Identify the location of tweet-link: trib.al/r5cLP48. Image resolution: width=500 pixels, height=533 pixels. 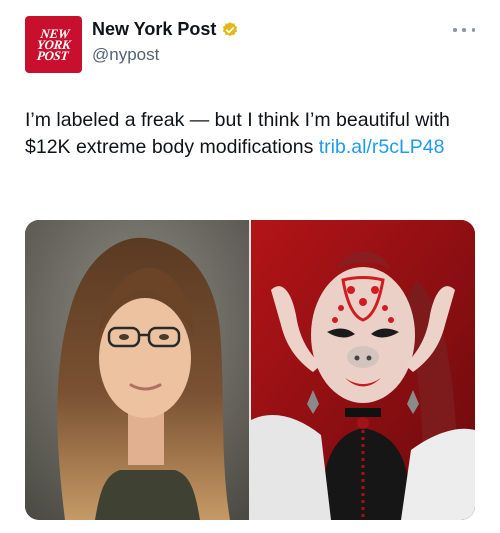
(382, 147).